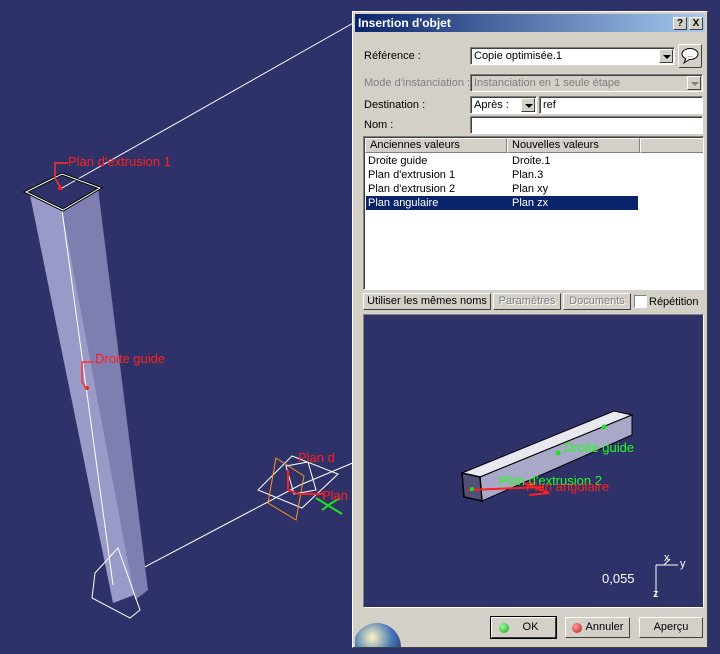  Describe the element at coordinates (599, 447) in the screenshot. I see `preview-label-droite-guide: Droite guide` at that location.